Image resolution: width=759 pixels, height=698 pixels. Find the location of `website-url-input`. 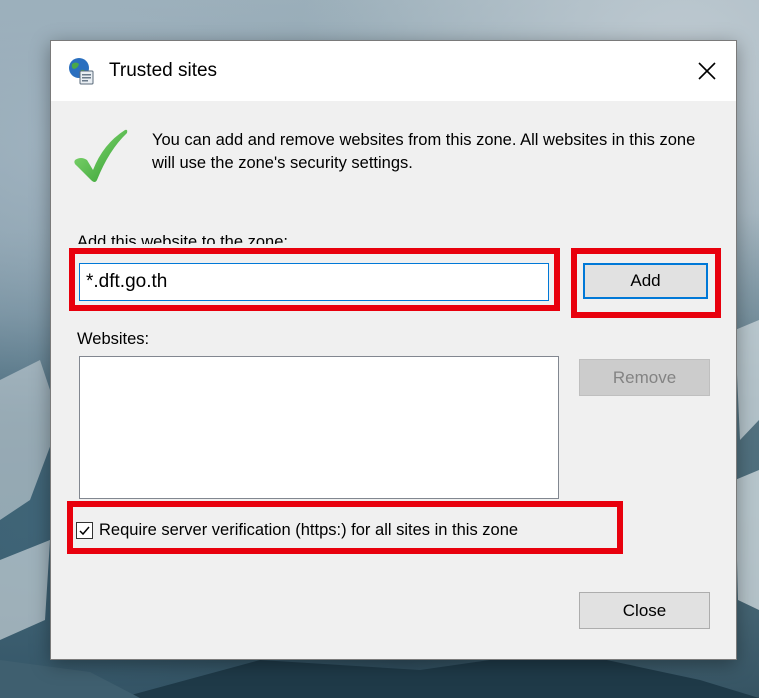

website-url-input is located at coordinates (314, 282).